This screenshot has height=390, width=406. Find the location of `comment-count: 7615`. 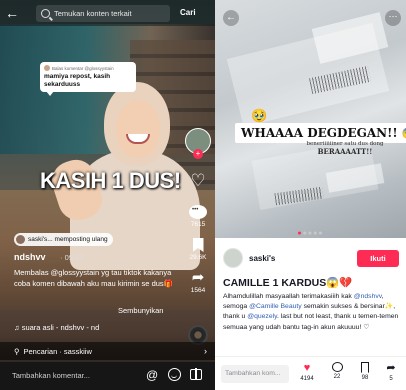

comment-count: 7615 is located at coordinates (198, 224).